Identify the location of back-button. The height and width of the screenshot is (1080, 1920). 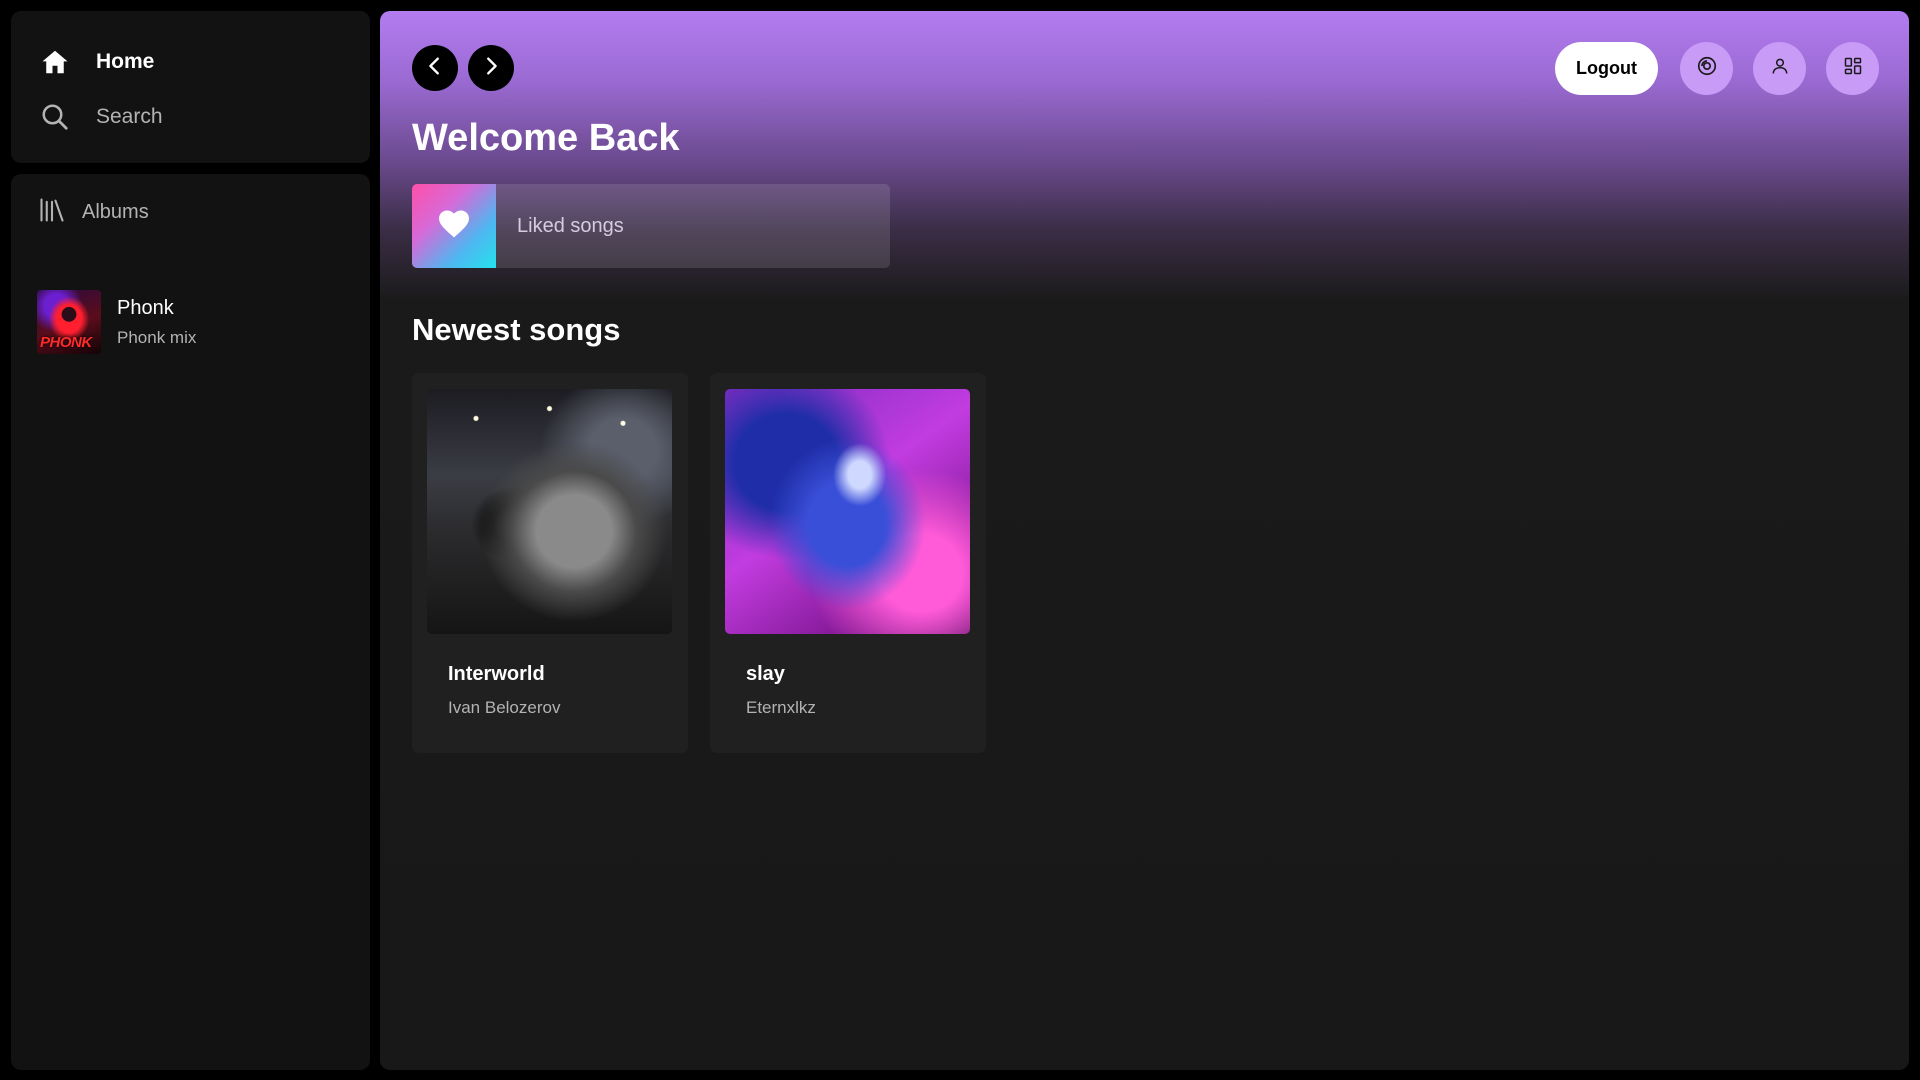
(435, 68).